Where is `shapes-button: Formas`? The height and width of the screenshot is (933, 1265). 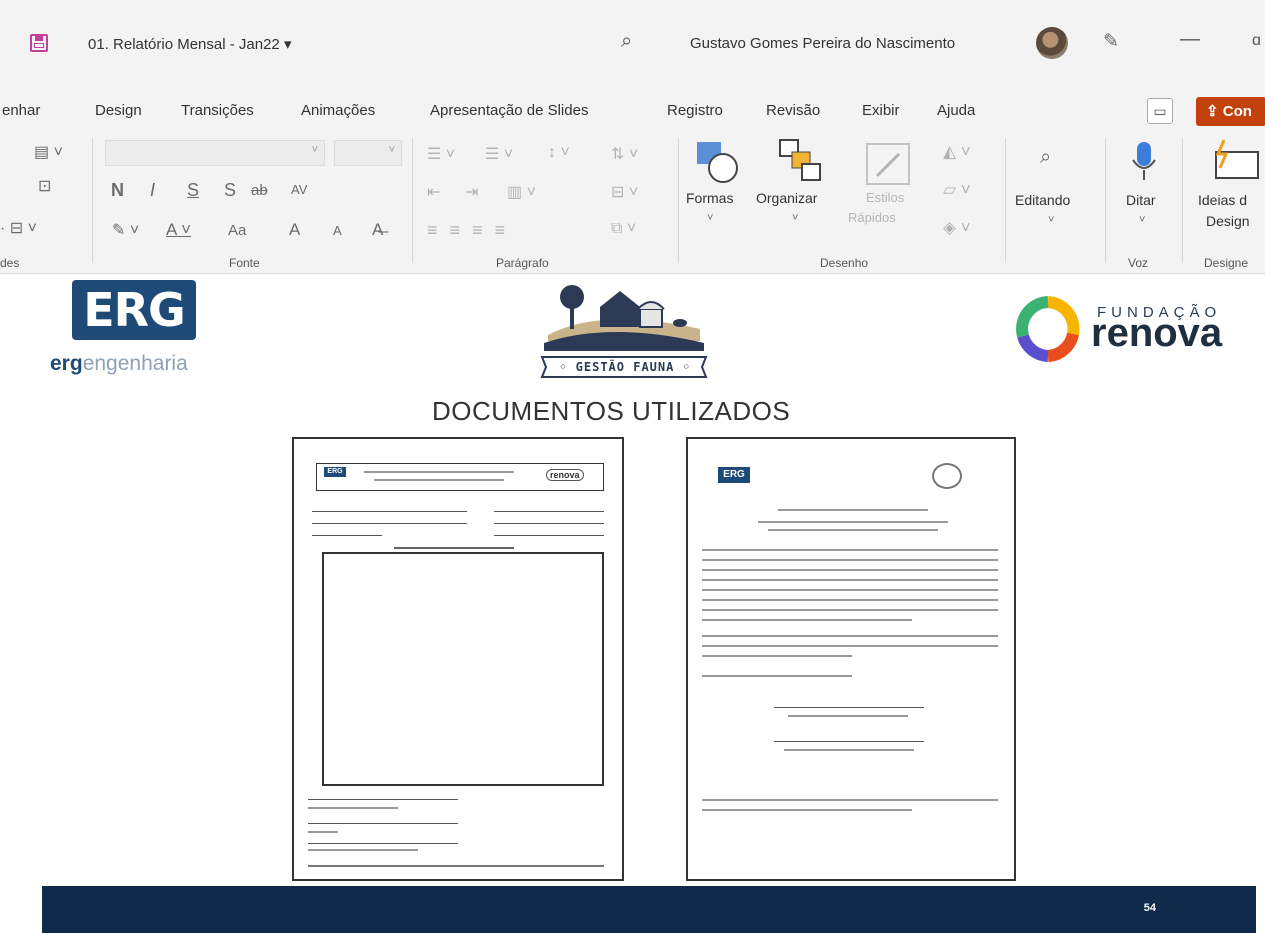
shapes-button: Formas is located at coordinates (709, 198).